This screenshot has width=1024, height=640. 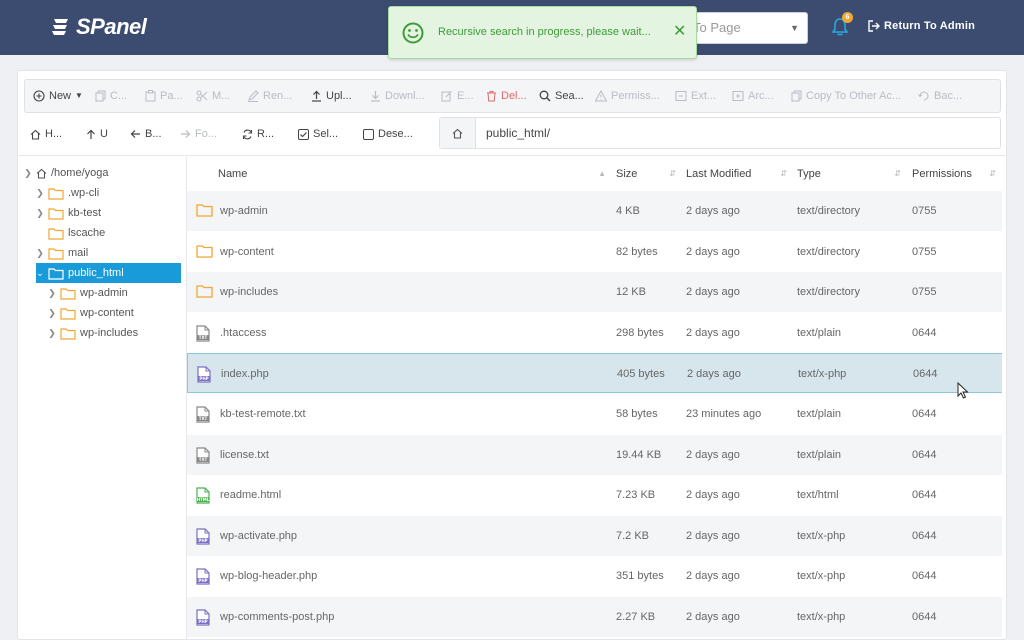 What do you see at coordinates (633, 535) in the screenshot?
I see `file-size: 7.2 KB` at bounding box center [633, 535].